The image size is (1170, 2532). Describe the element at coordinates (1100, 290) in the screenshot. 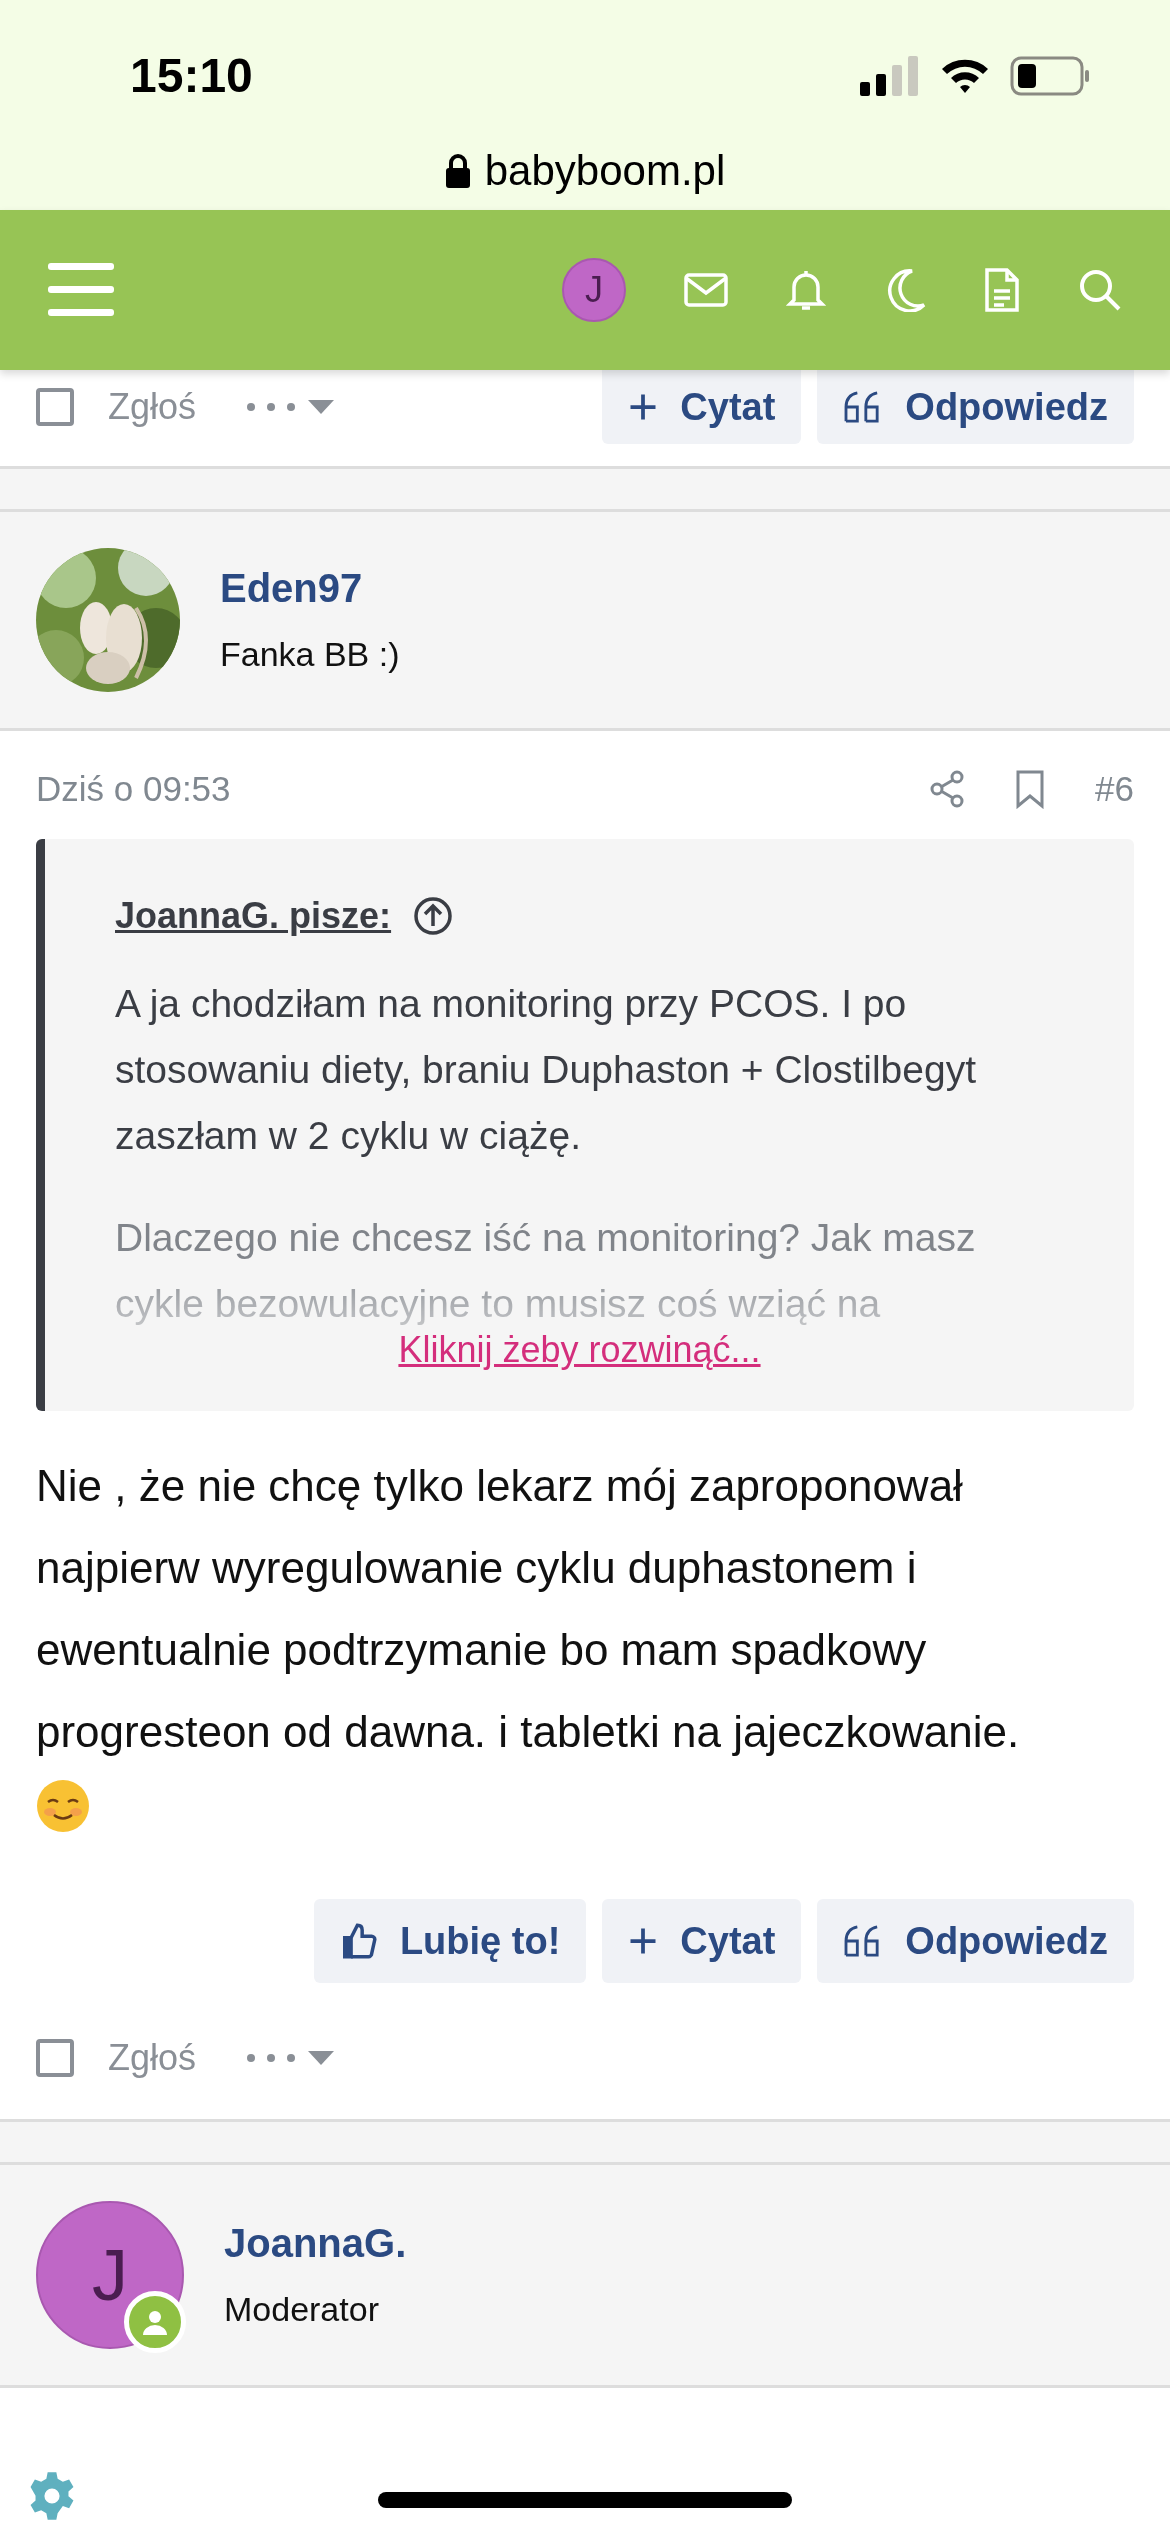

I see `search-icon` at that location.